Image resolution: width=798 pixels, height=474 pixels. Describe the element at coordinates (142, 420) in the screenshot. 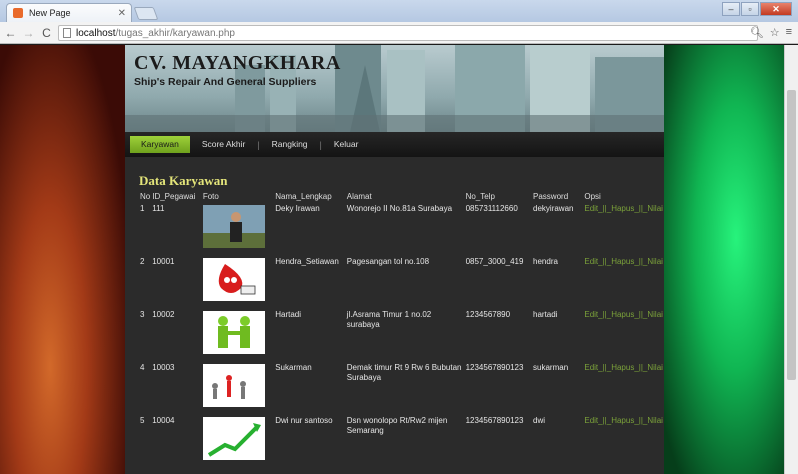

I see `cell-no: 5` at that location.